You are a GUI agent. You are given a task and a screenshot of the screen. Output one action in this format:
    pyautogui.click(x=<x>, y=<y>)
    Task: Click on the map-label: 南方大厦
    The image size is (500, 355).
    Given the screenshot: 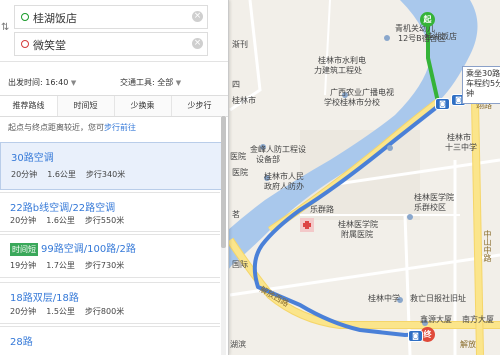 What is the action you would take?
    pyautogui.click(x=478, y=319)
    